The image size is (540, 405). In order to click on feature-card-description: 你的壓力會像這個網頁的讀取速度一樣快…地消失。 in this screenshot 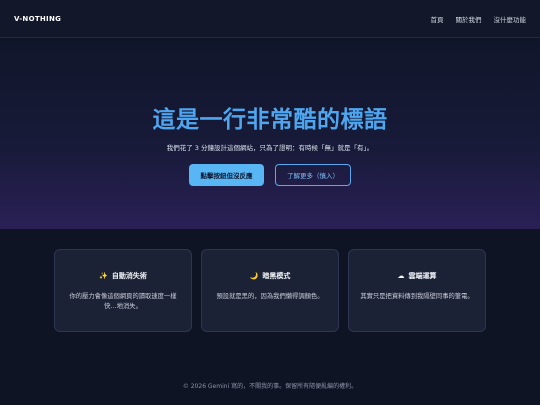, I will do `click(123, 301)`.